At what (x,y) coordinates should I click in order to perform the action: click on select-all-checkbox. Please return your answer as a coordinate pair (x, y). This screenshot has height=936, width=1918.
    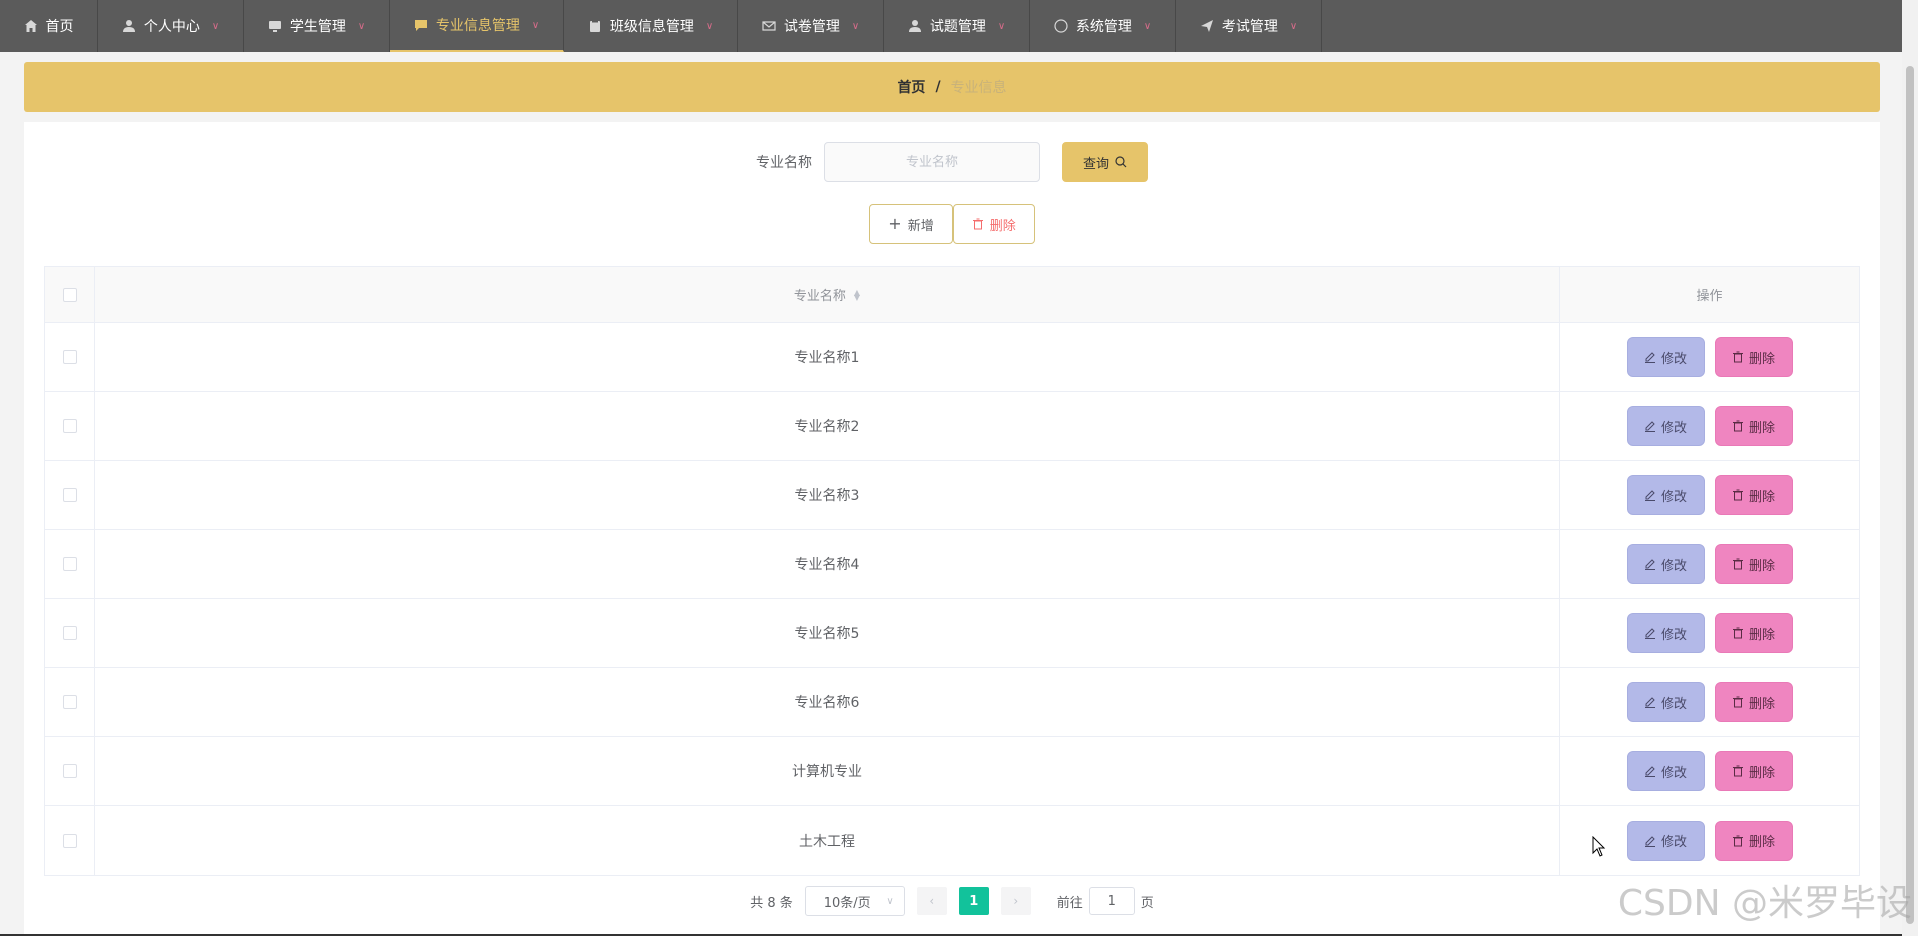
    Looking at the image, I should click on (69, 294).